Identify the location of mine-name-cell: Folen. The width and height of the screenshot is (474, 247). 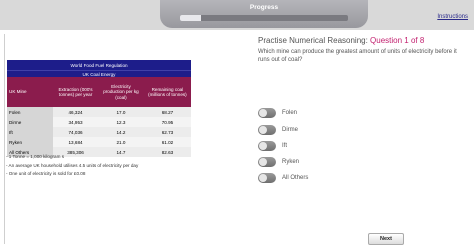
(30, 112).